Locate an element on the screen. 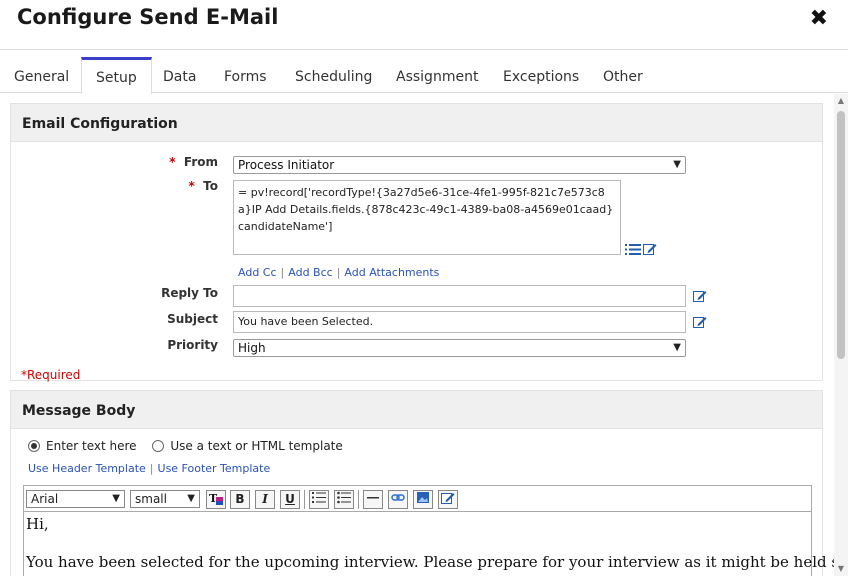  text-color-button: T is located at coordinates (216, 499).